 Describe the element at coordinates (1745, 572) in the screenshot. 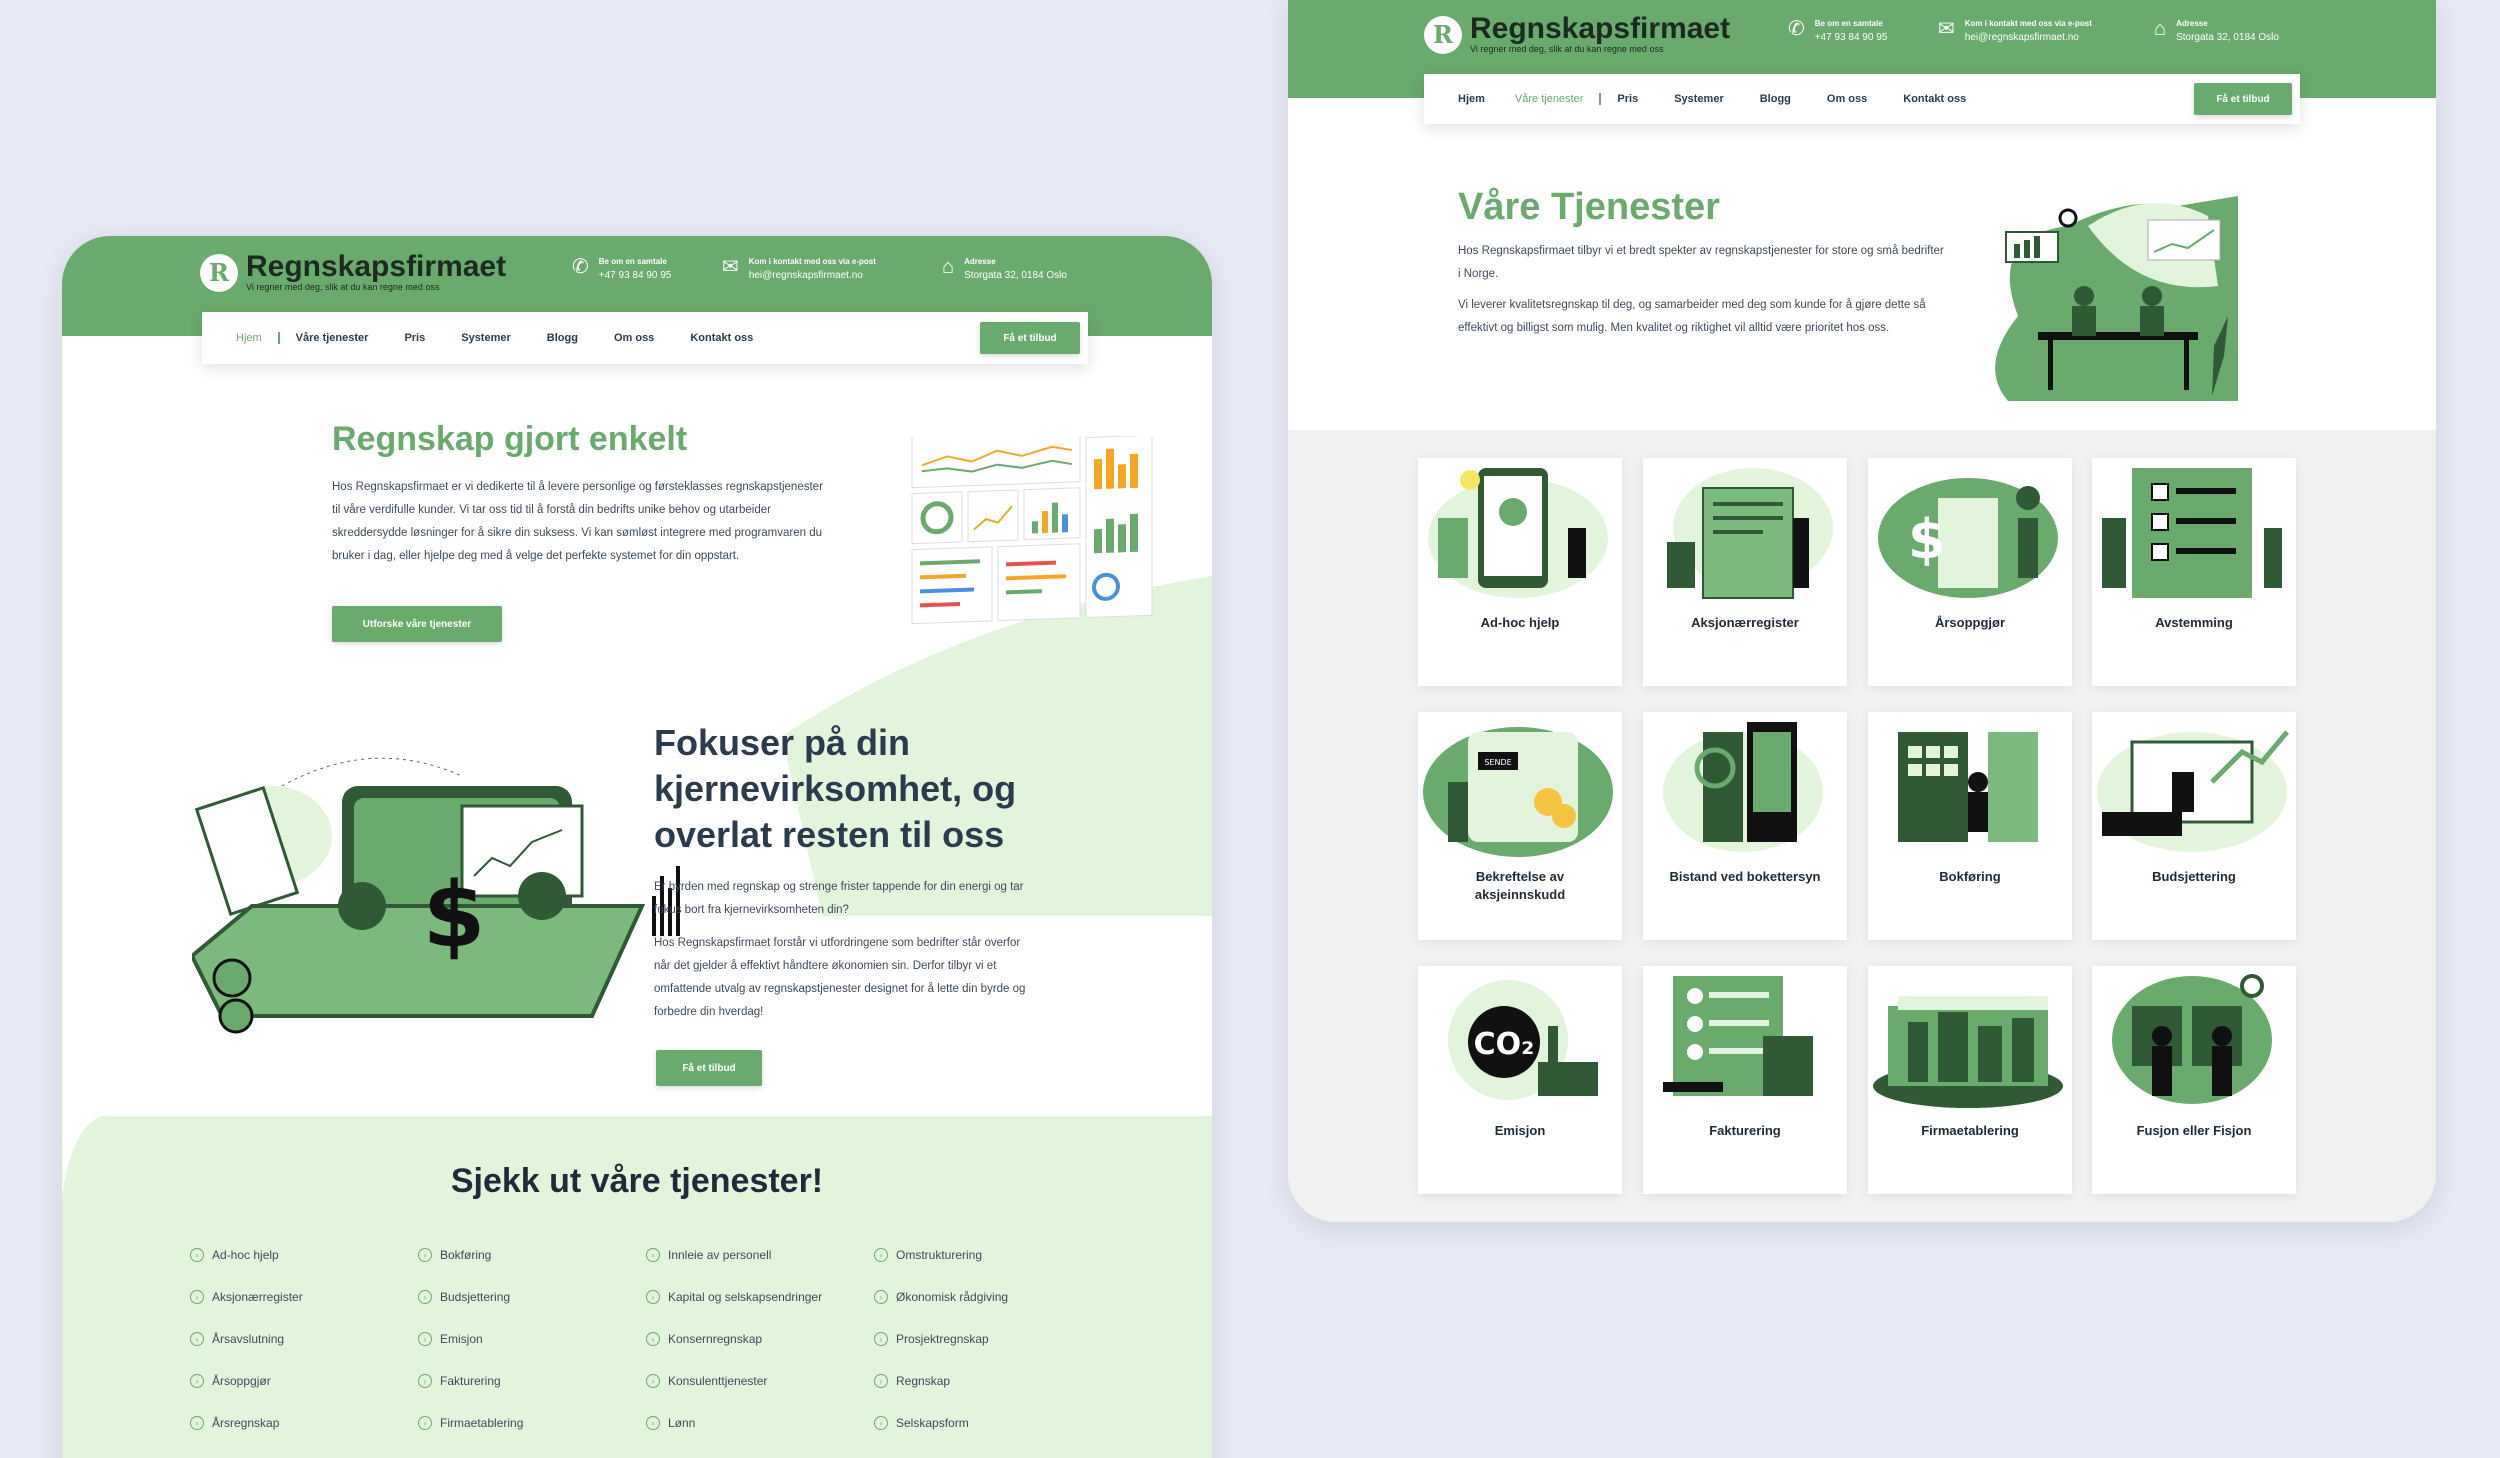

I see `service-card-aksjonaerregister: Aksjonærregister` at that location.